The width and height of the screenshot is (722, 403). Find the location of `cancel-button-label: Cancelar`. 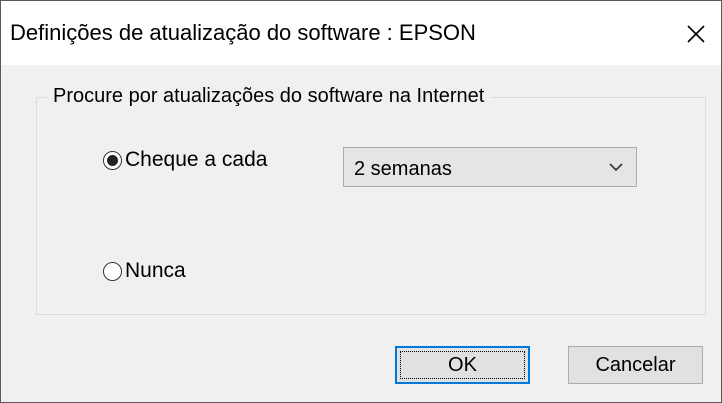

cancel-button-label: Cancelar is located at coordinates (635, 364).